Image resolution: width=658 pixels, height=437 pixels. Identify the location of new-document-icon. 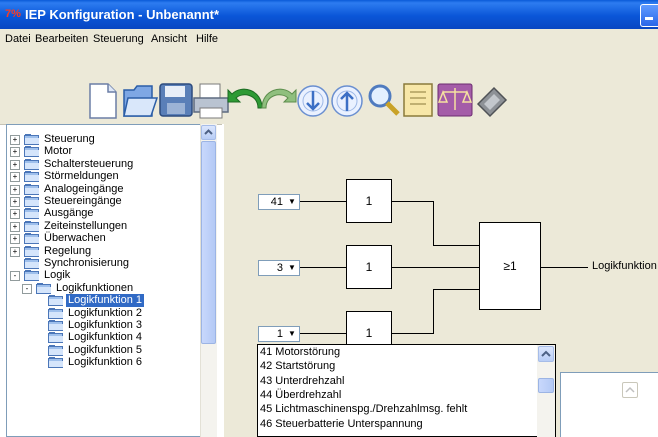
(103, 101).